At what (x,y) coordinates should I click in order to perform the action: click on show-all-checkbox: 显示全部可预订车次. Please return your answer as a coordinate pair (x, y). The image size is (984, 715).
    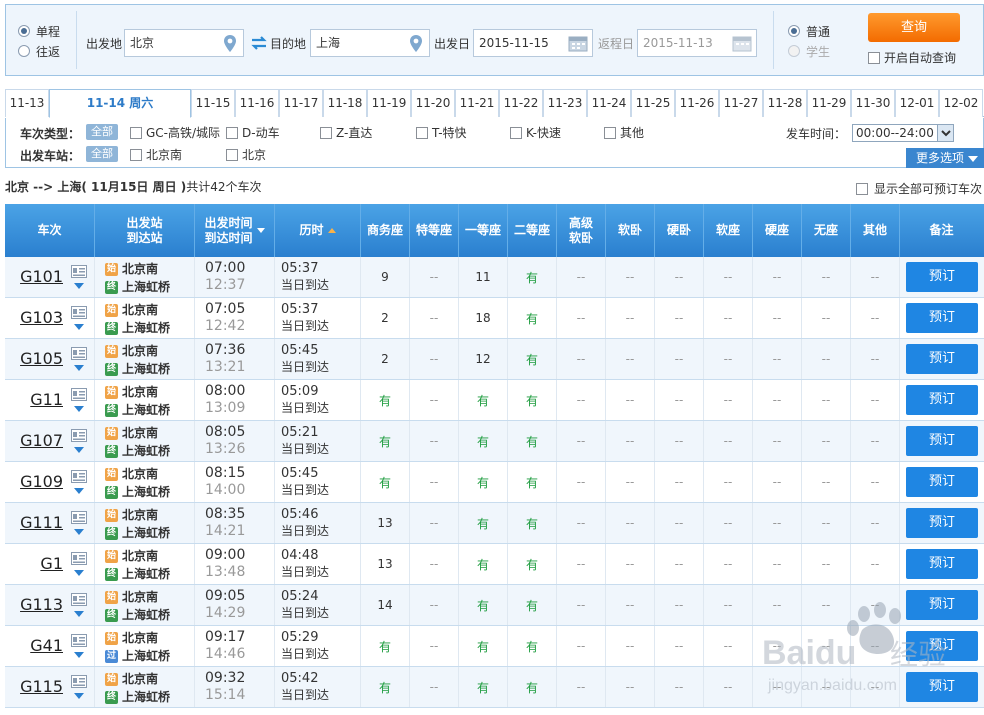
    Looking at the image, I should click on (919, 188).